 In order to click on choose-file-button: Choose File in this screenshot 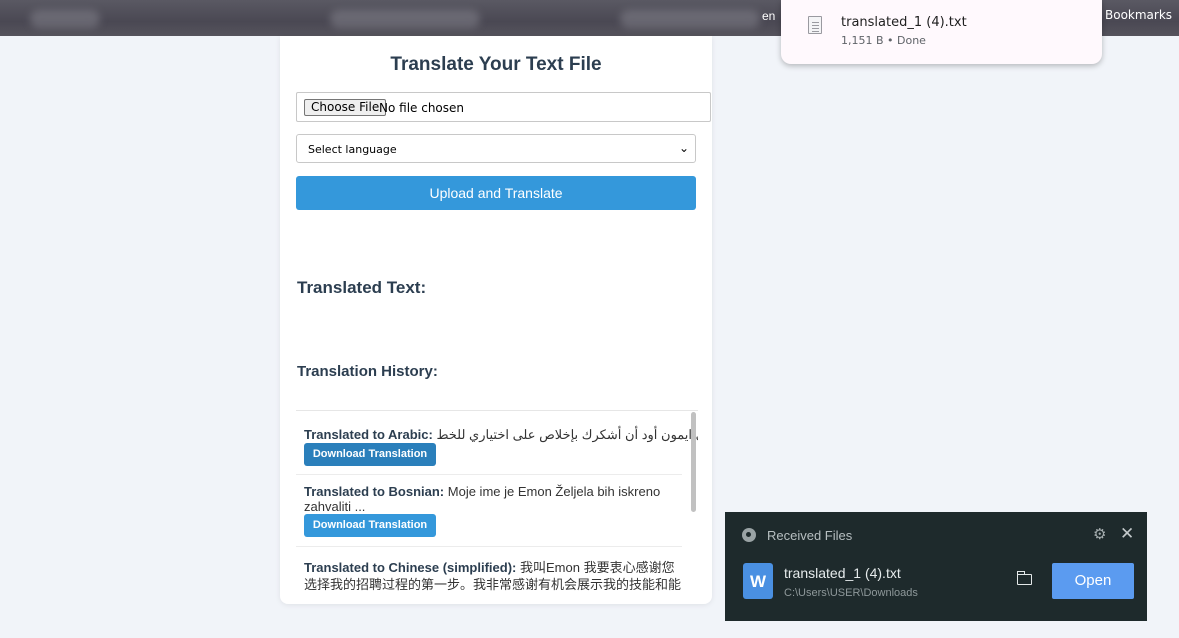, I will do `click(345, 107)`.